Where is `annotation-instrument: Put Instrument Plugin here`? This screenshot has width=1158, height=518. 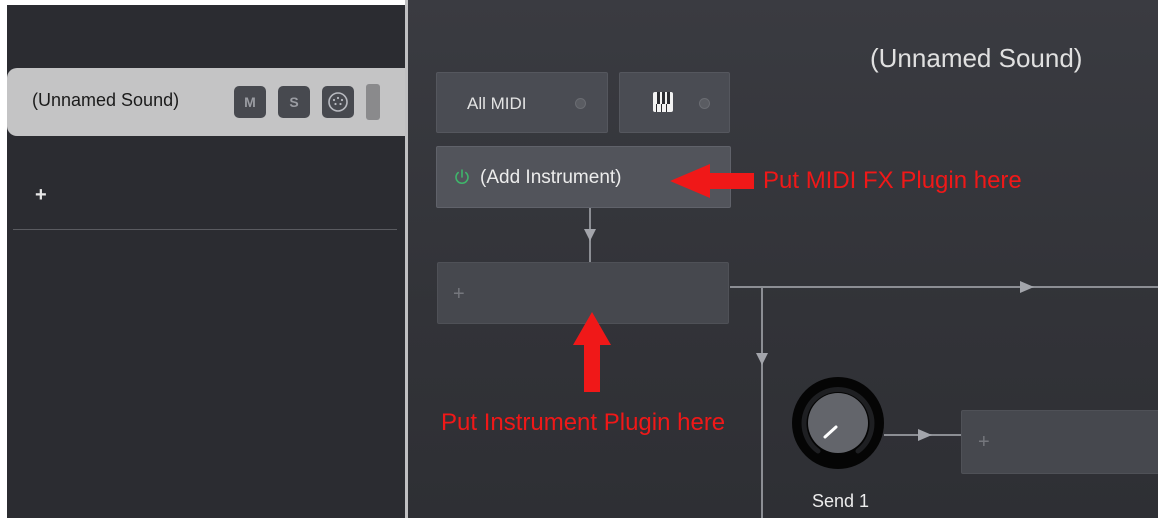
annotation-instrument: Put Instrument Plugin here is located at coordinates (583, 422).